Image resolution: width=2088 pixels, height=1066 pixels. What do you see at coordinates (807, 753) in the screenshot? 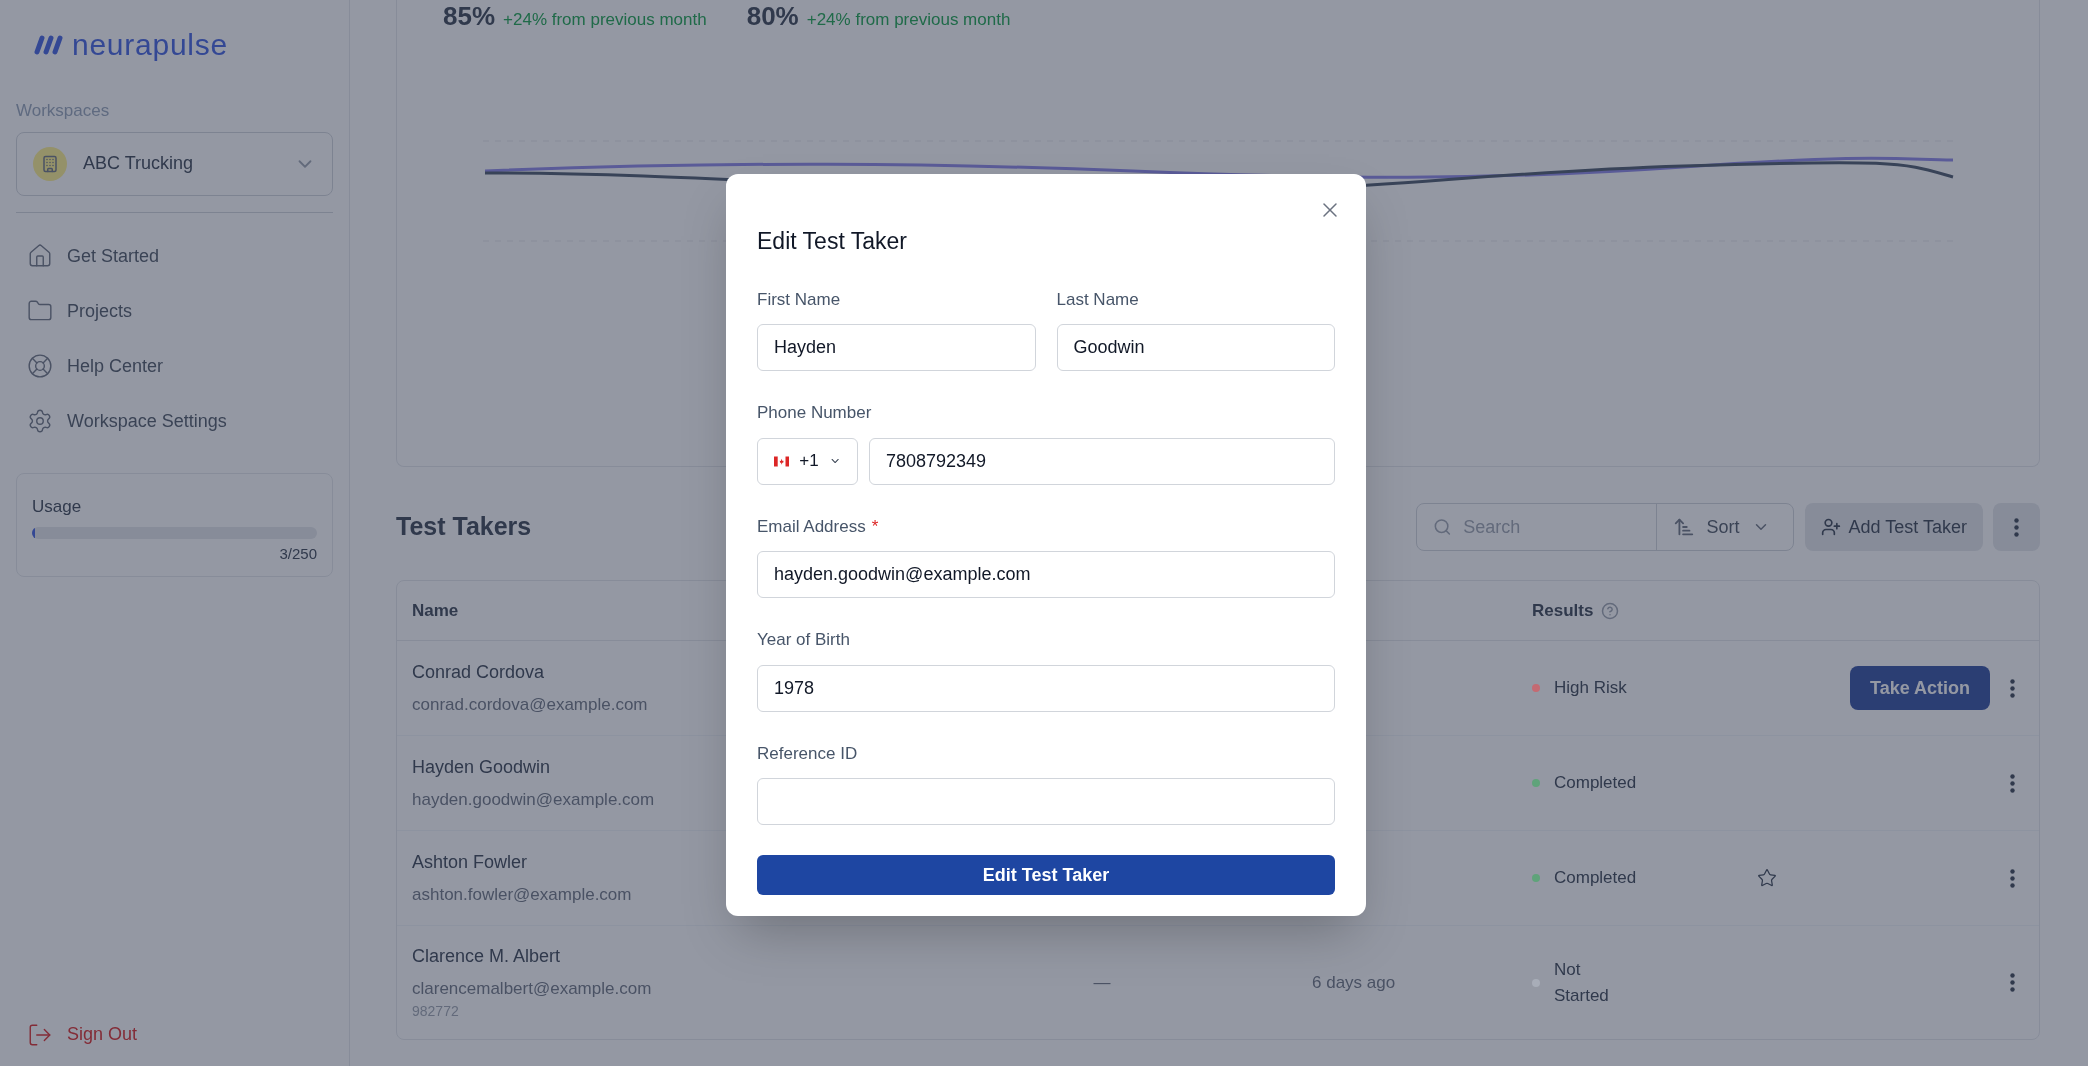
I see `field-label: Reference ID` at bounding box center [807, 753].